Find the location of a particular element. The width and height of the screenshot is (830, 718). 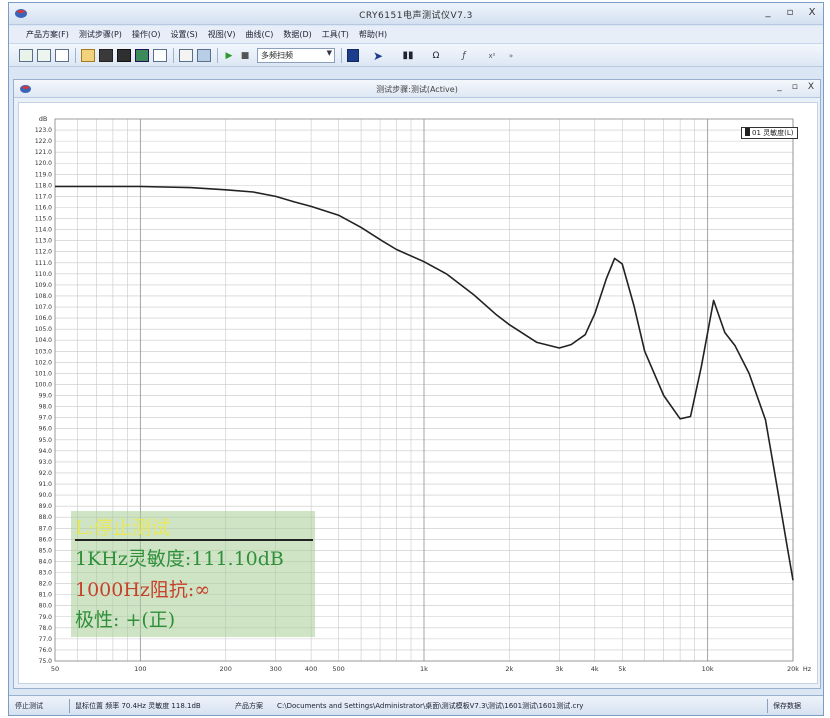

y-tick-label: 105.0 is located at coordinates (43, 329).